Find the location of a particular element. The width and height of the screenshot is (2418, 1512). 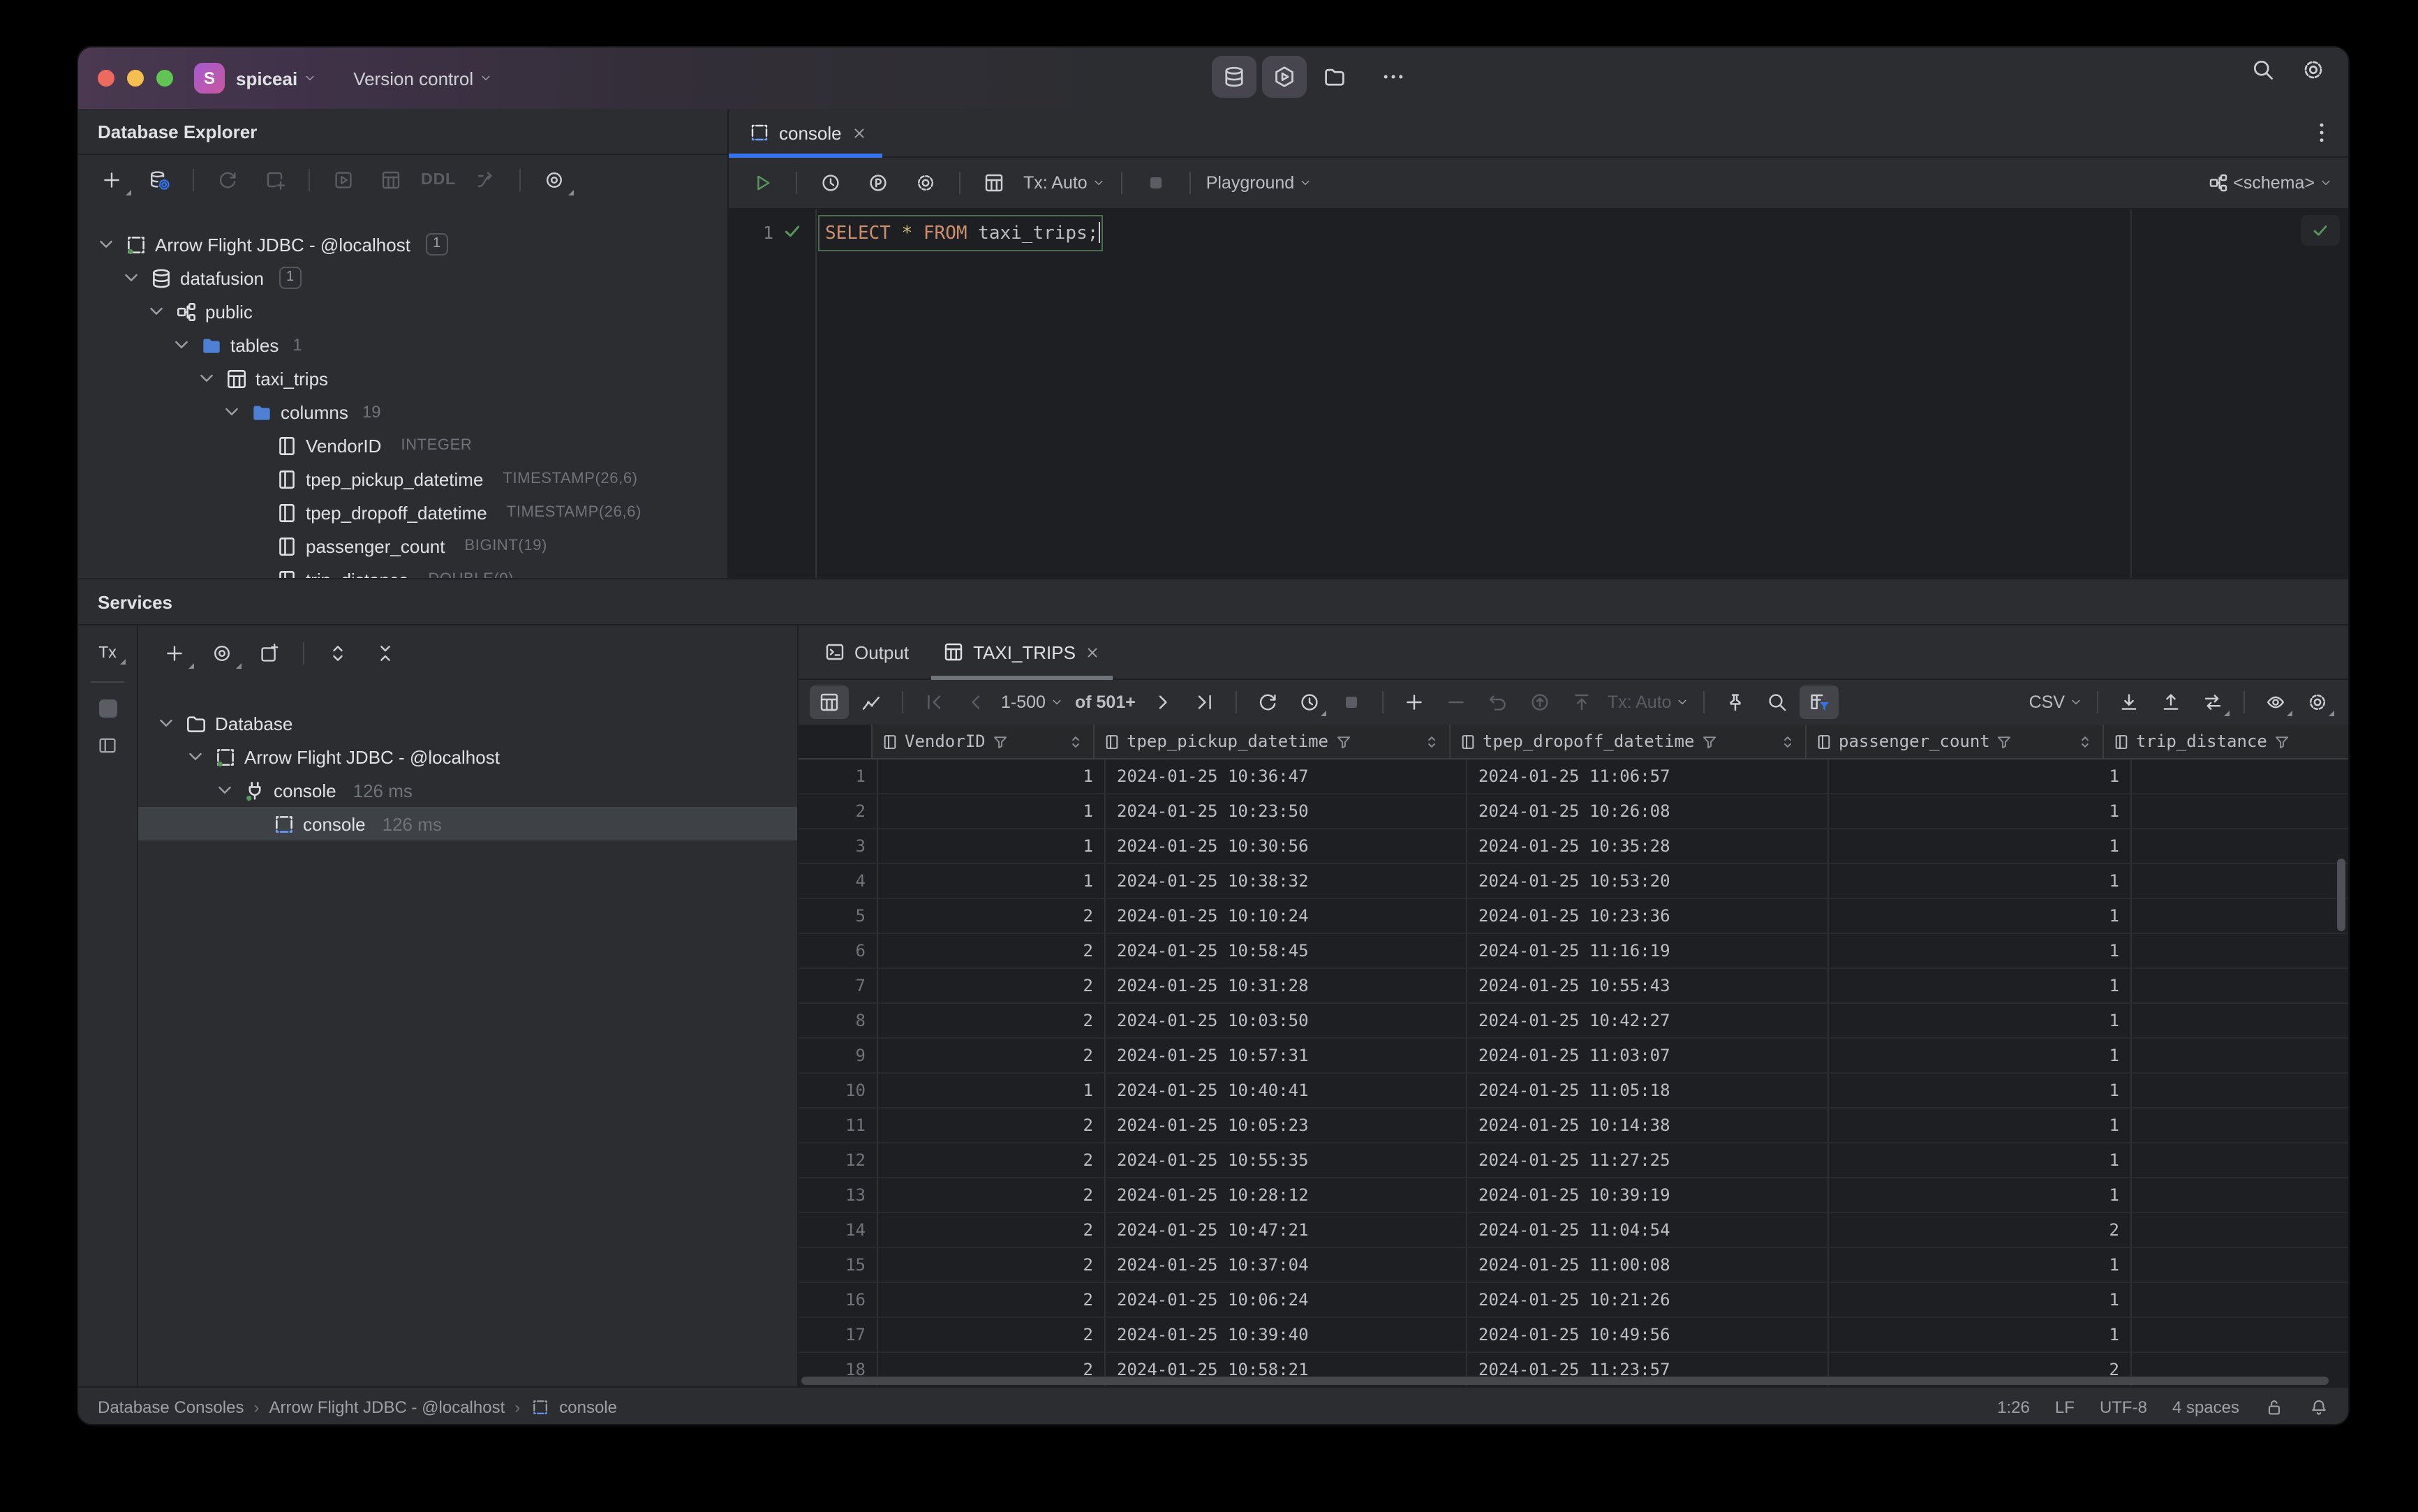

tree-item-passenger-count: passenger_count BIGINT(19) is located at coordinates (402, 546).